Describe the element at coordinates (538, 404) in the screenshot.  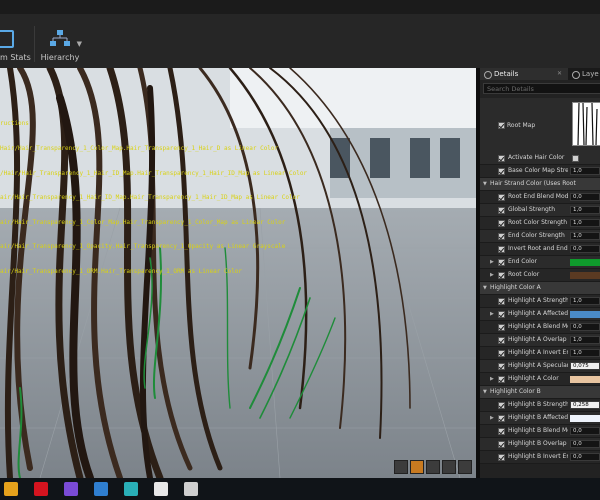
I see `property-label: Highlight B Strength` at that location.